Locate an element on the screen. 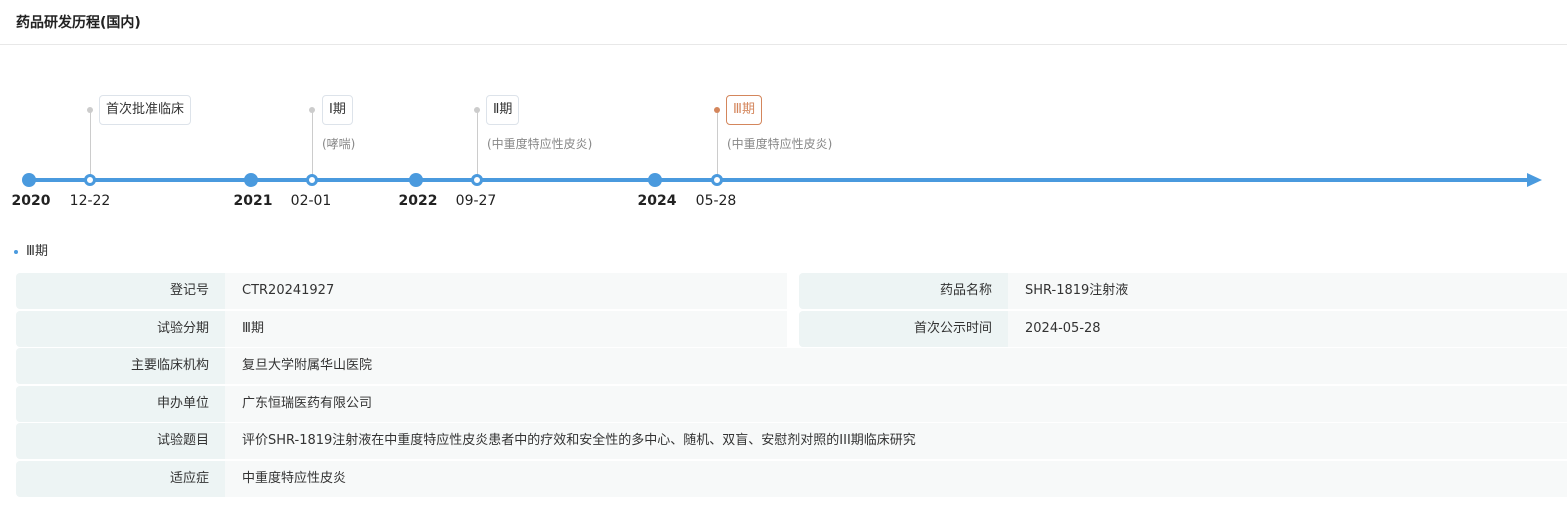 The width and height of the screenshot is (1567, 505). detail-row: 申办单位 广东恒瑞医药有限公司 is located at coordinates (791, 404).